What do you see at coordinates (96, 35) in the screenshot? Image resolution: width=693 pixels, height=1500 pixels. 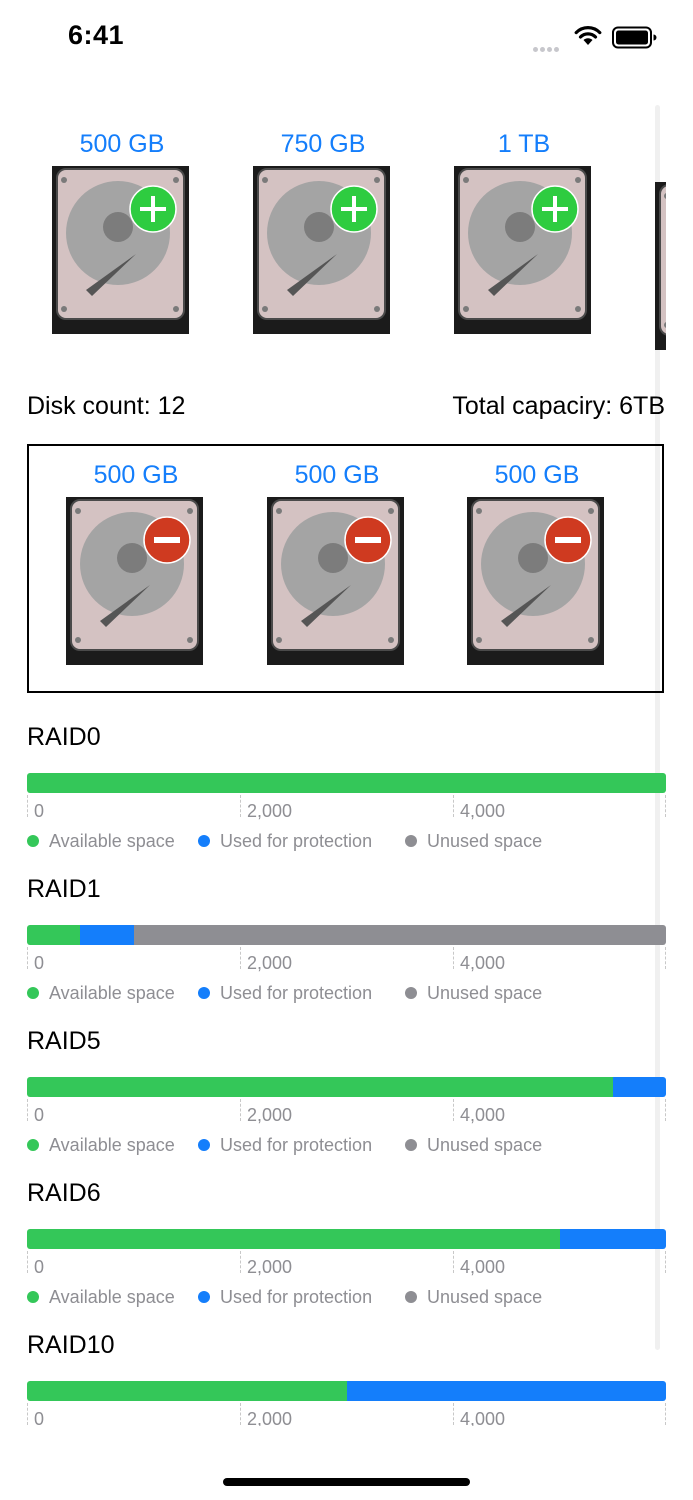 I see `status-time: 6:41` at bounding box center [96, 35].